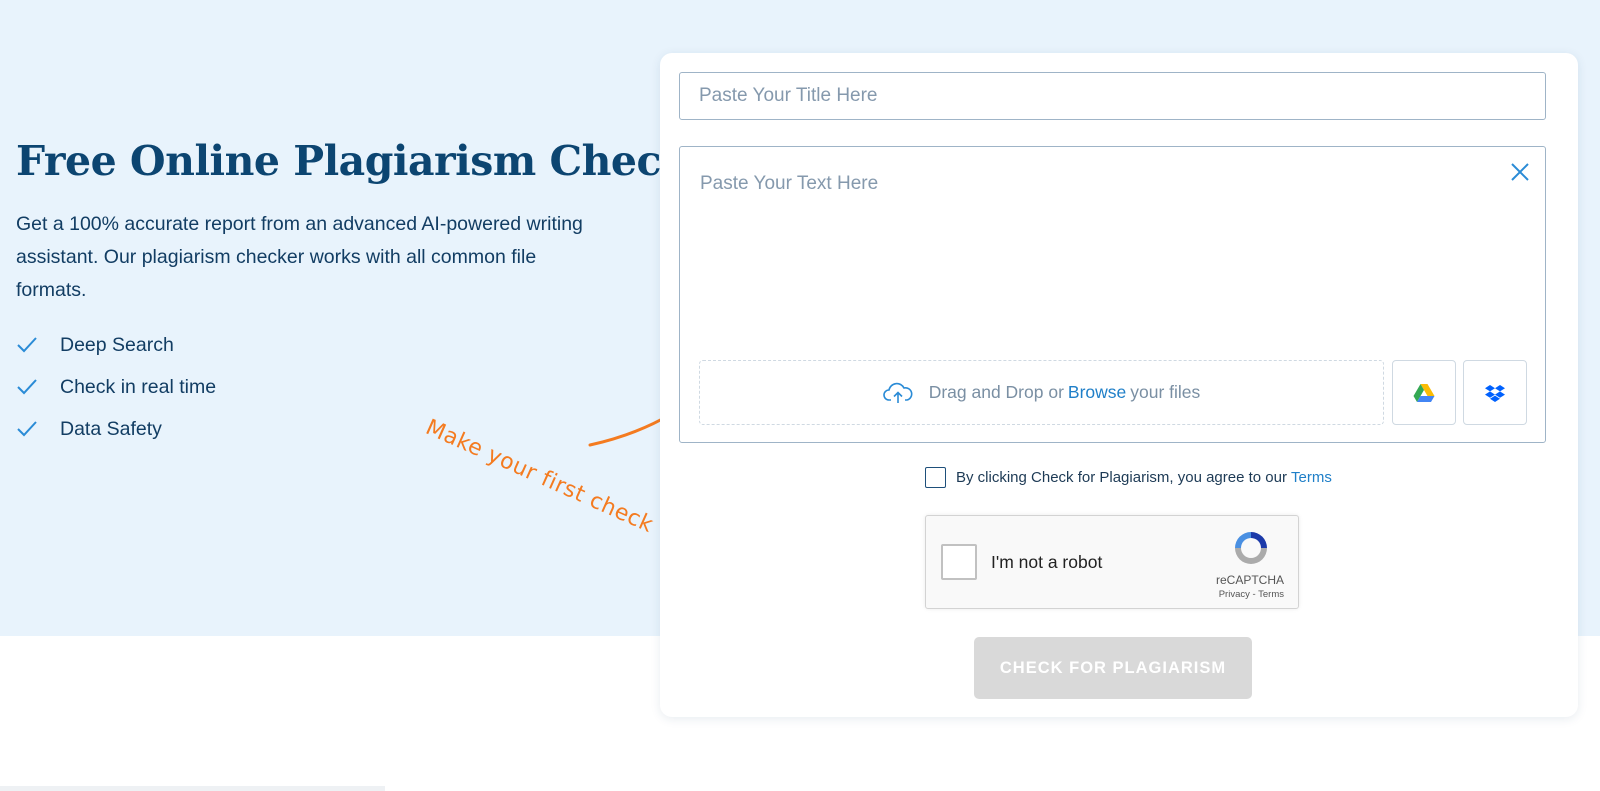  I want to click on file-dropzone: Drag and Drop or Browse your files, so click(1041, 392).